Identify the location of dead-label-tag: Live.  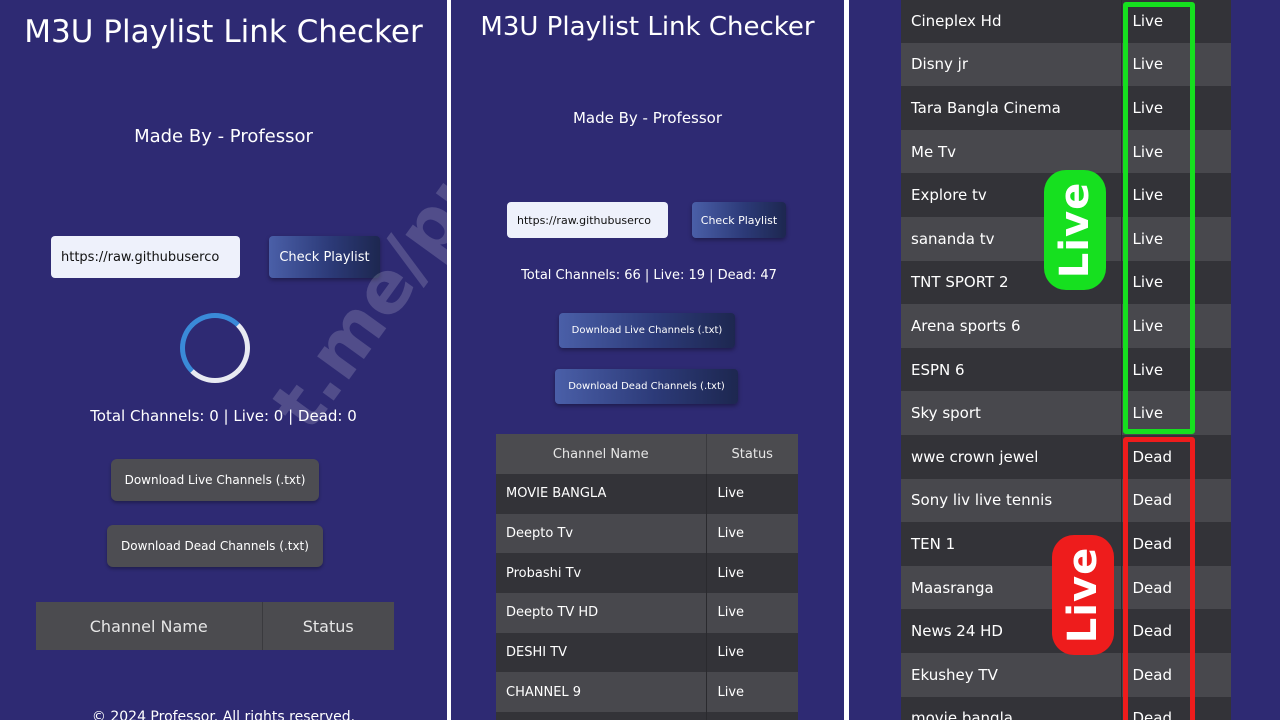
(1083, 595).